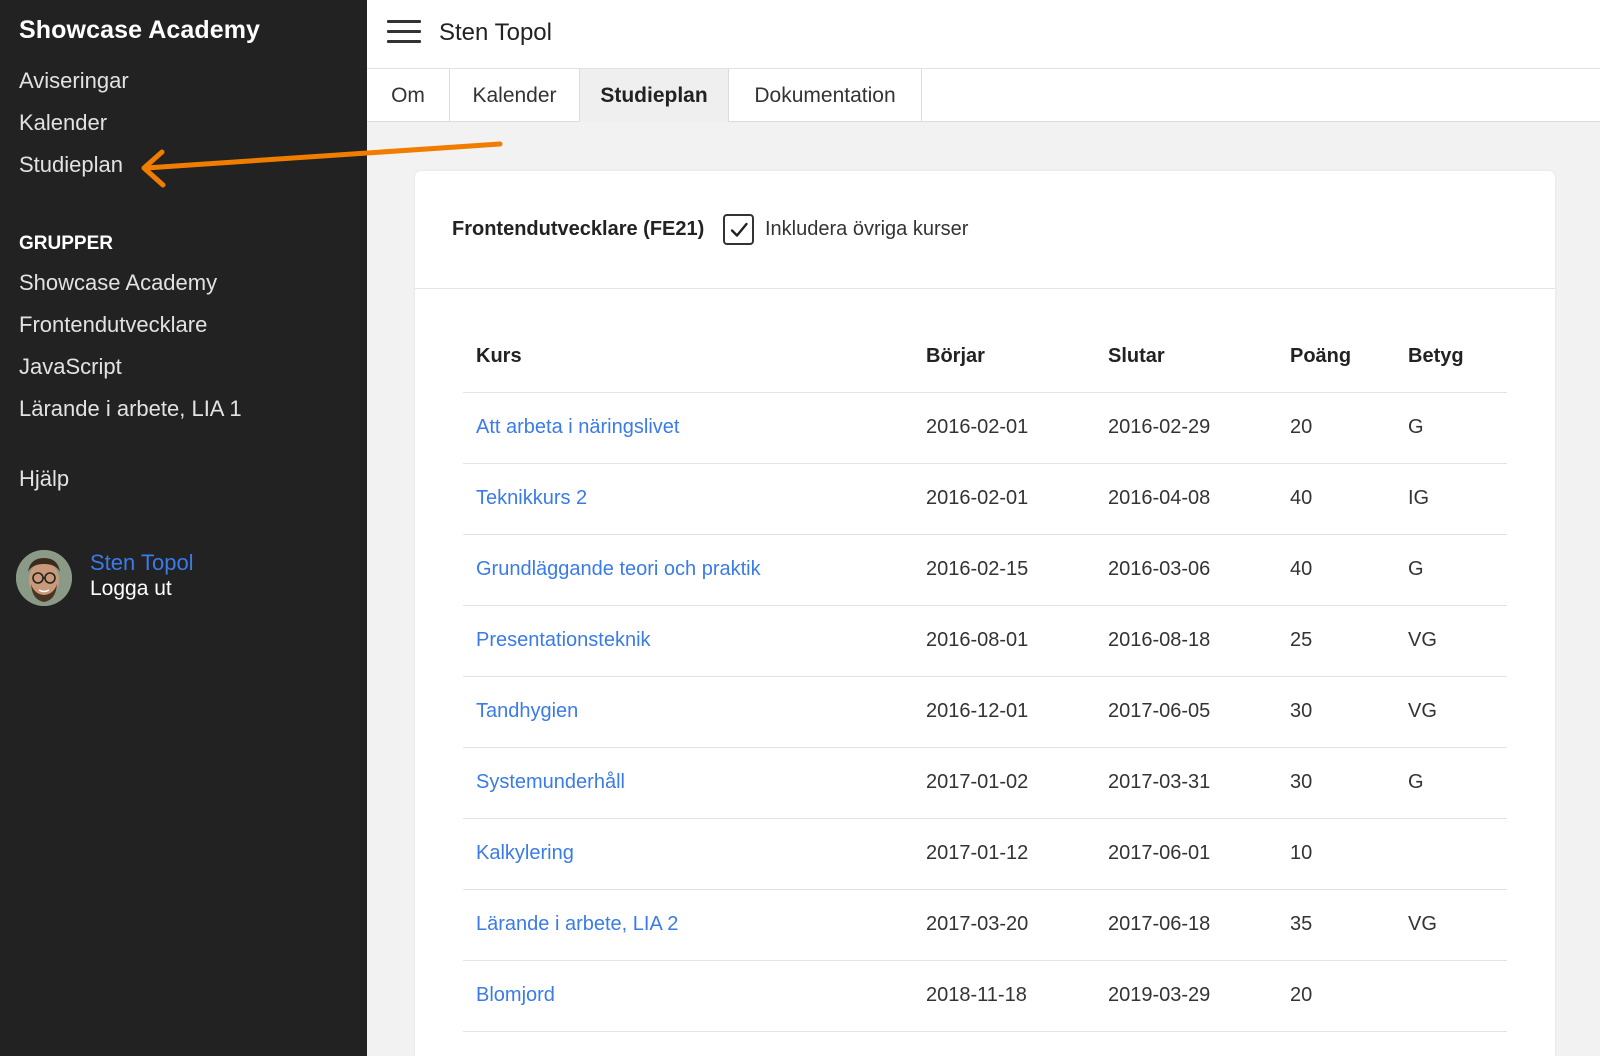 The width and height of the screenshot is (1600, 1056). I want to click on sidebar-group-javascript: JavaScript, so click(70, 367).